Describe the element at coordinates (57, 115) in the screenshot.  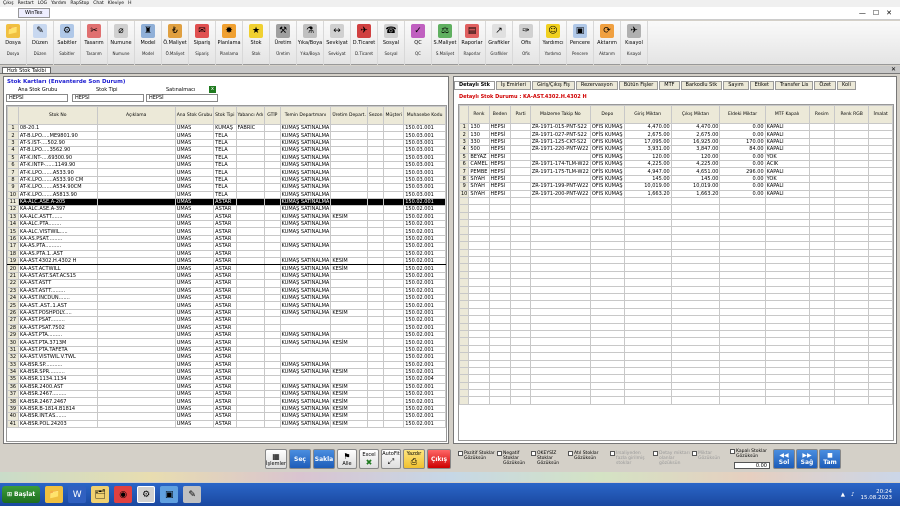
I see `column-header: Stok No` at that location.